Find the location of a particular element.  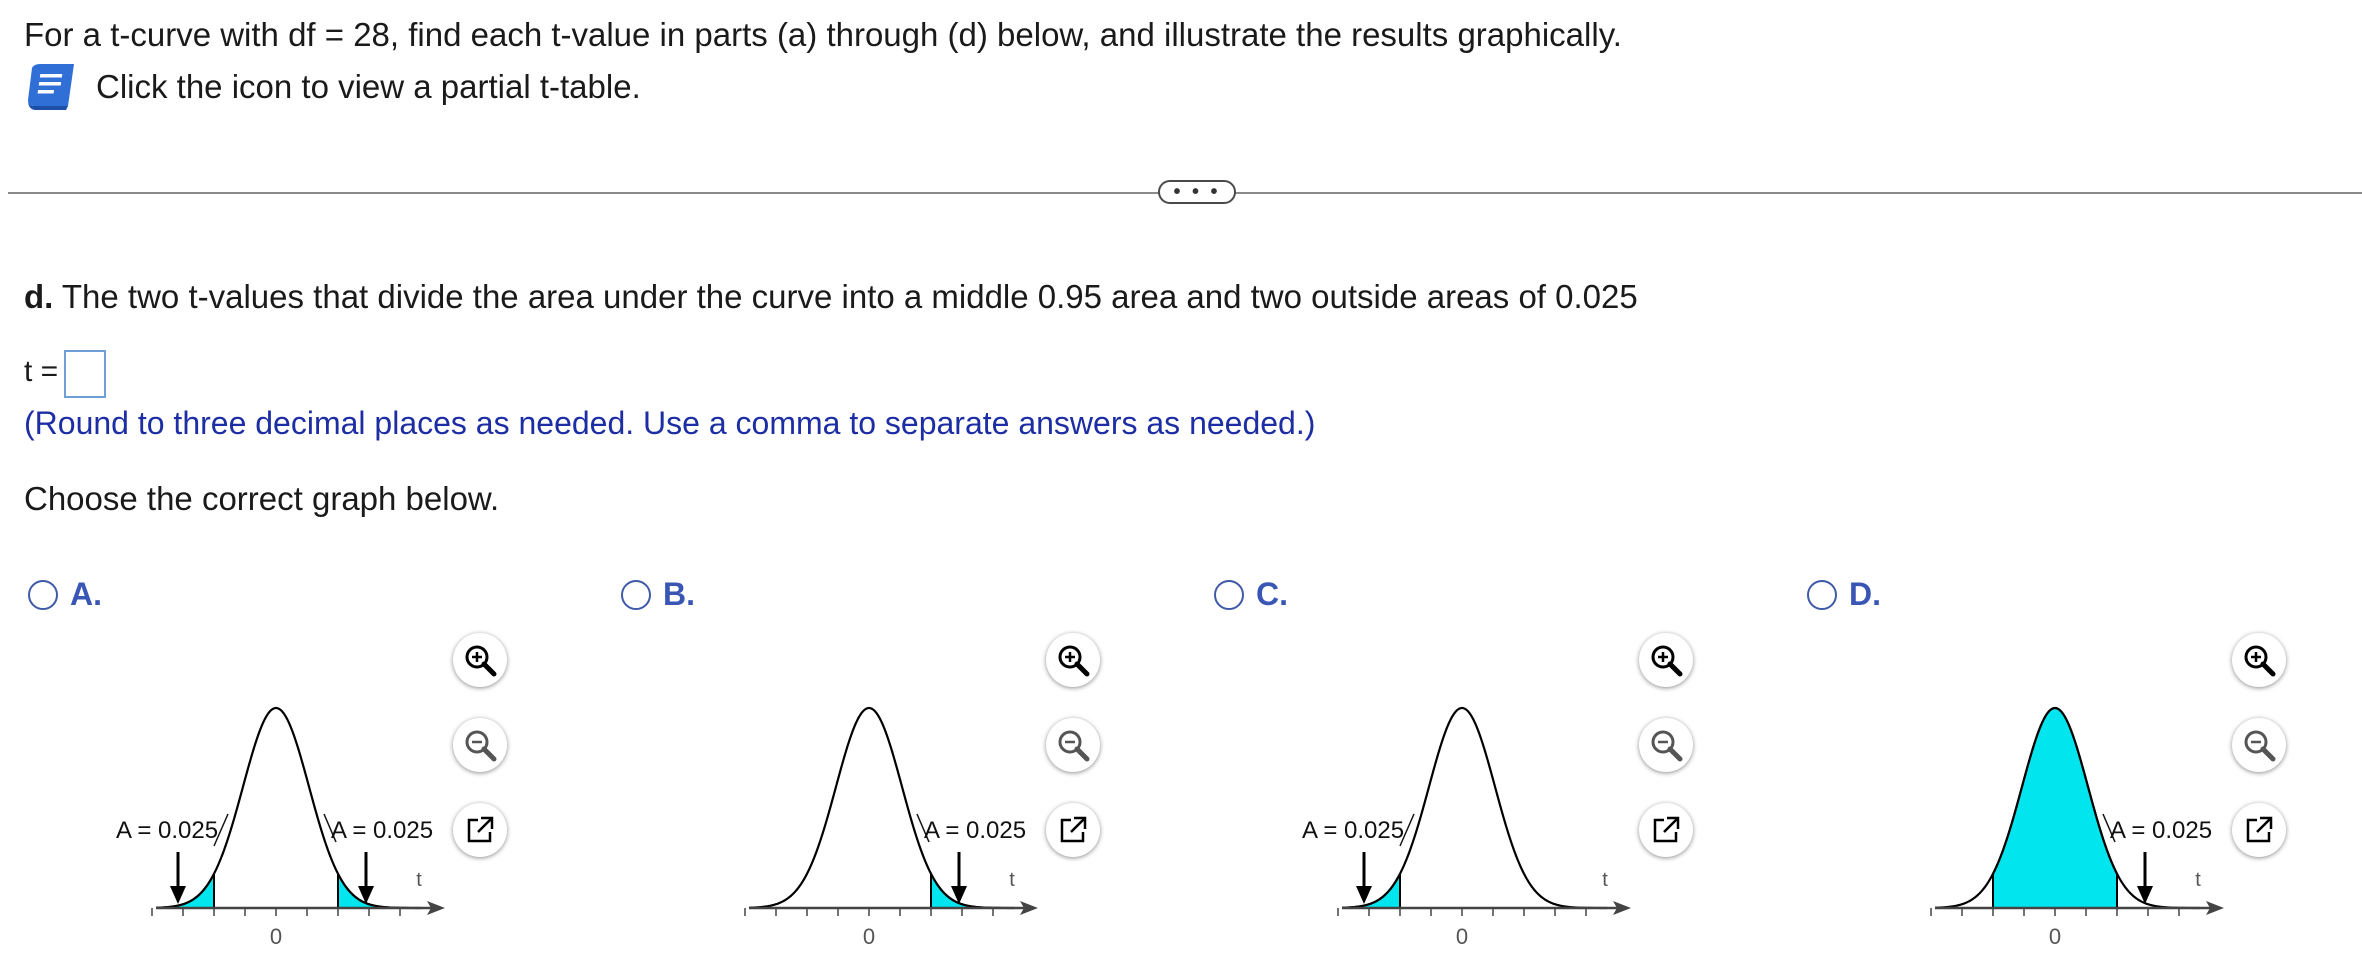

radio-b is located at coordinates (636, 594).